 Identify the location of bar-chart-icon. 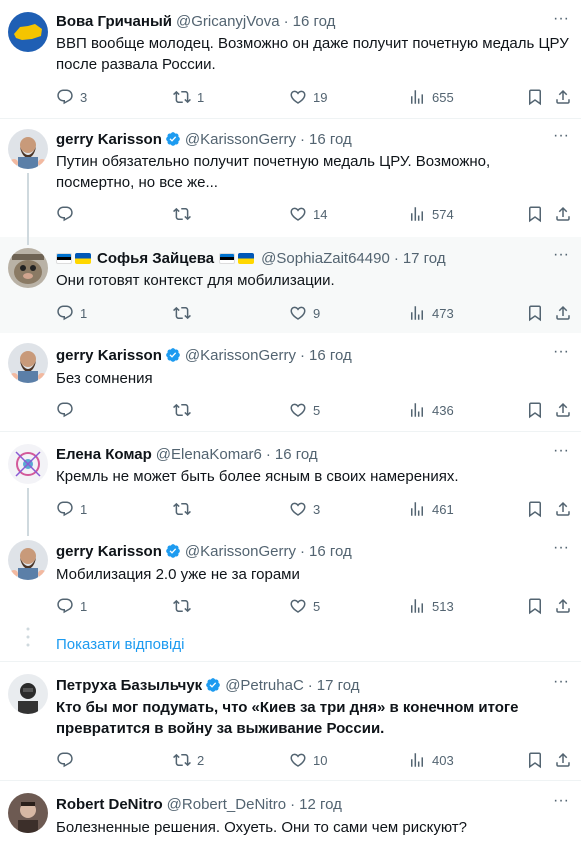
(417, 214).